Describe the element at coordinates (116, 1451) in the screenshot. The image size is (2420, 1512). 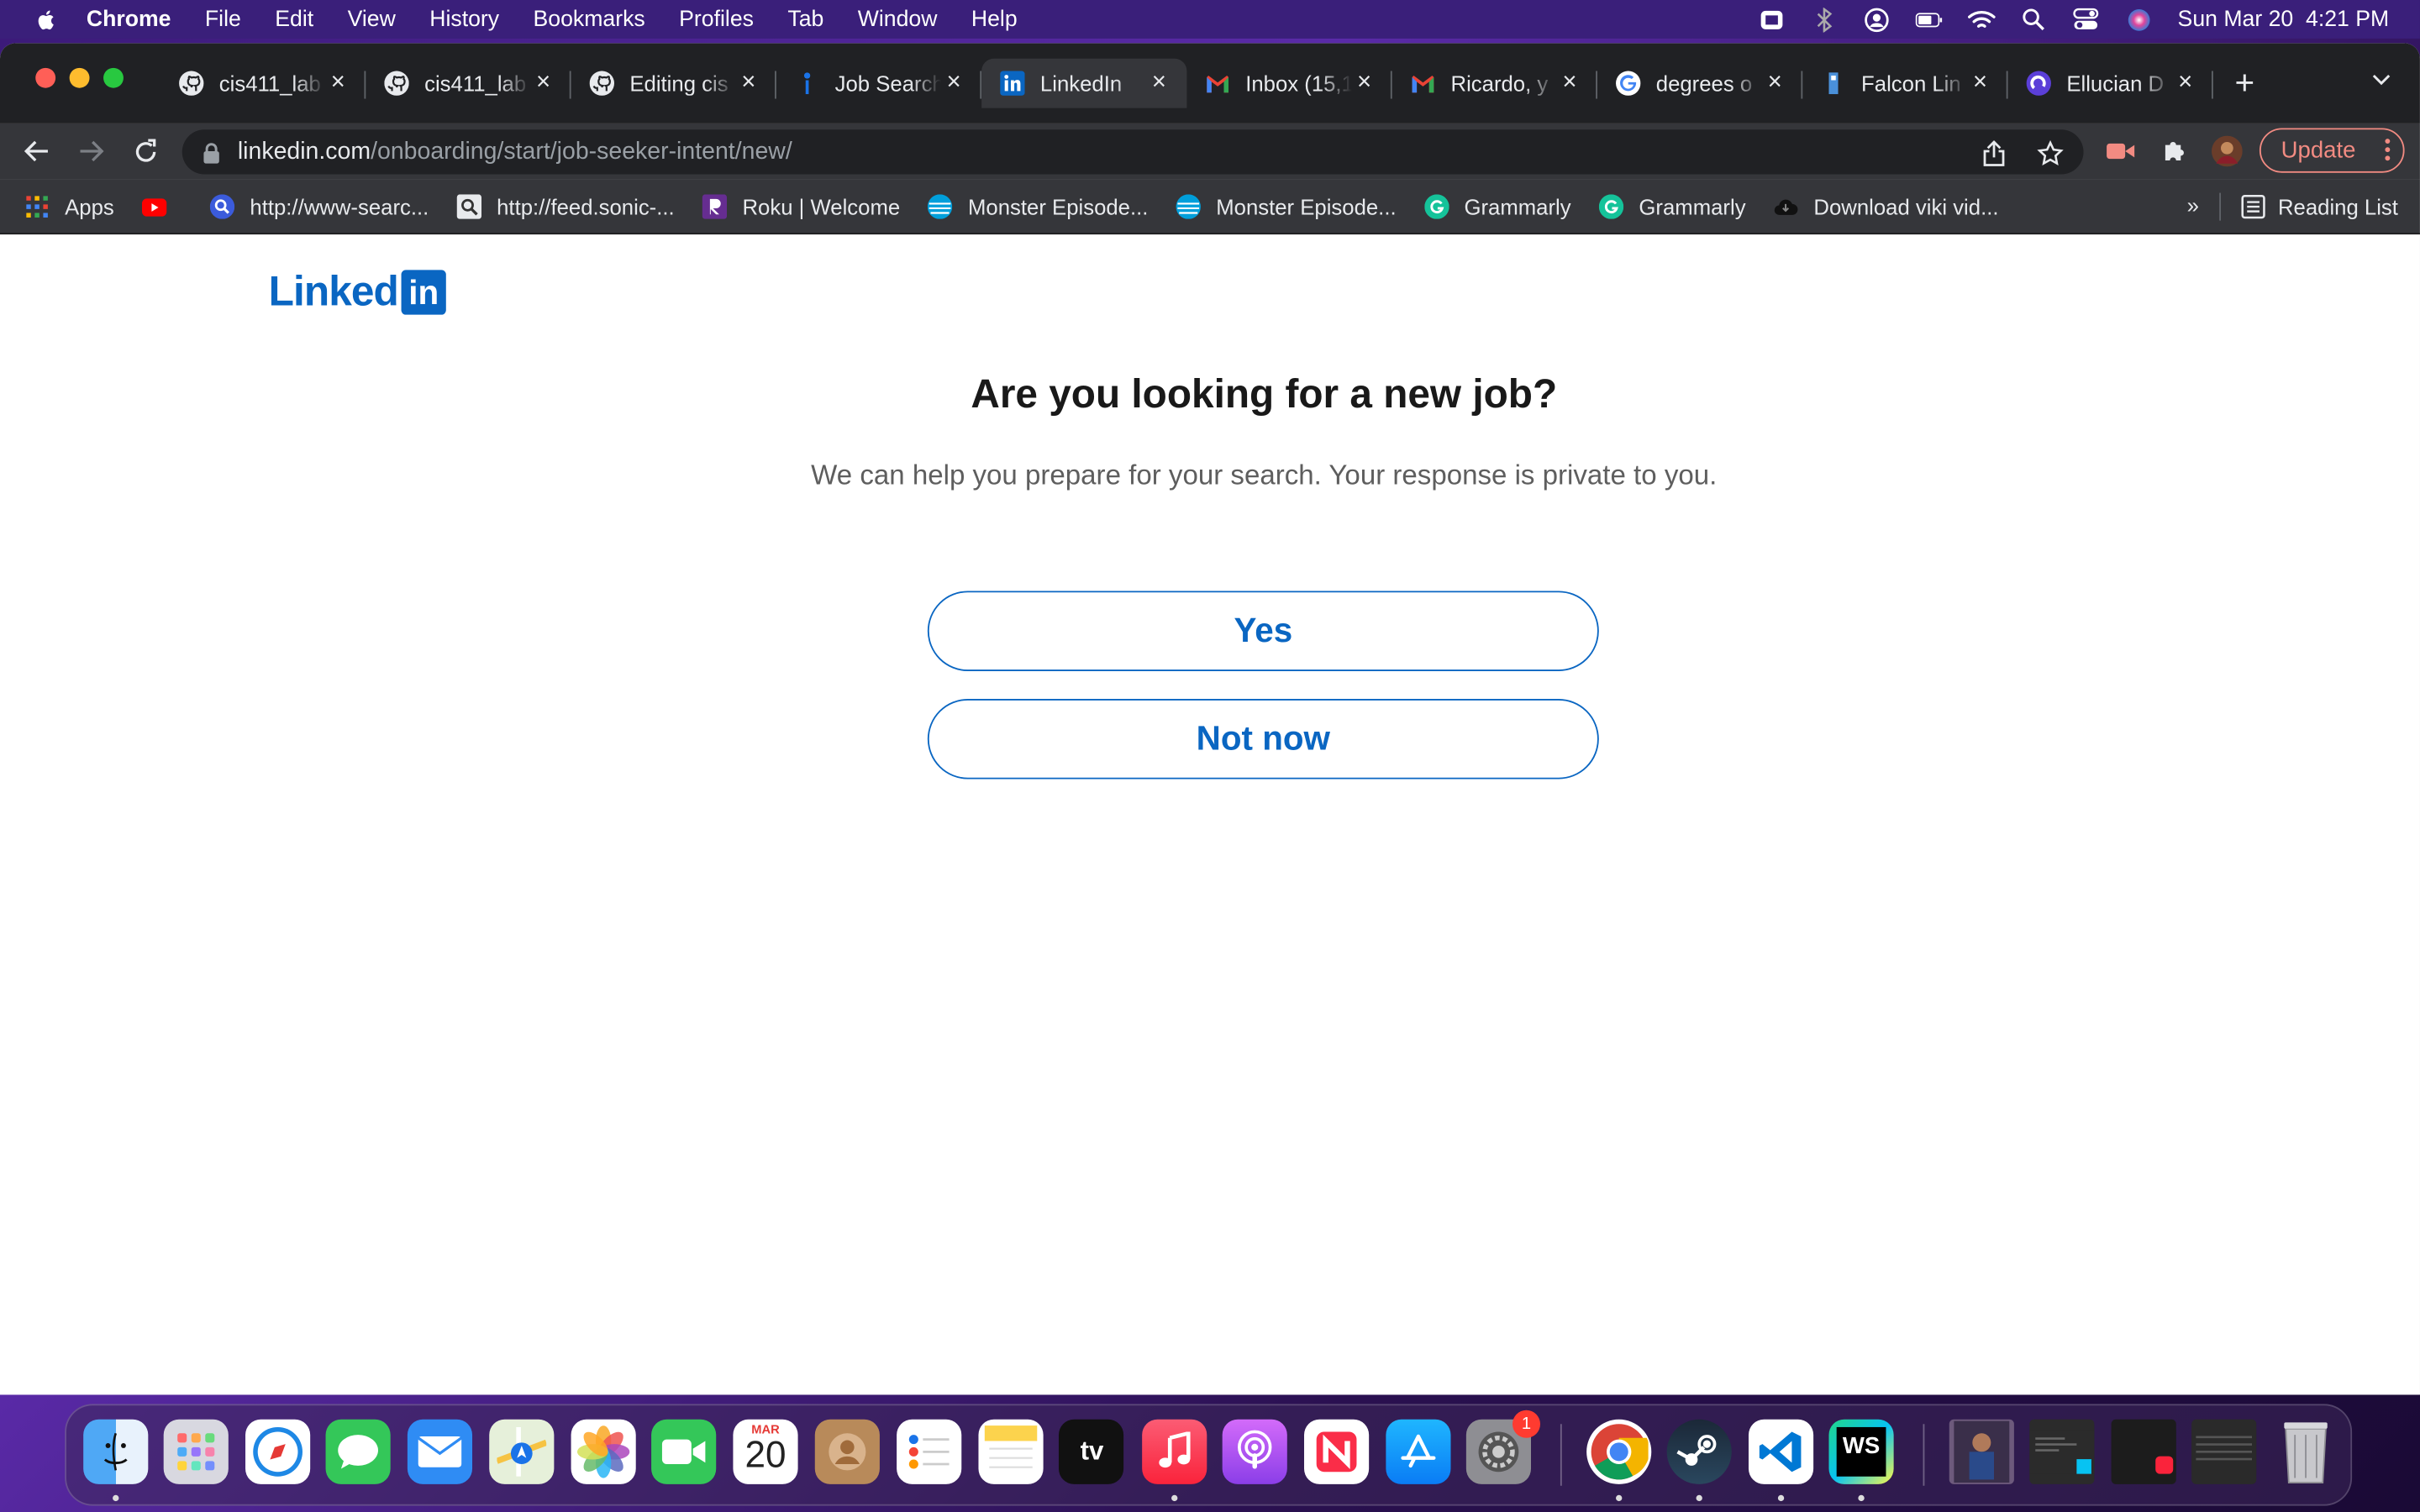
I see `finder-icon` at that location.